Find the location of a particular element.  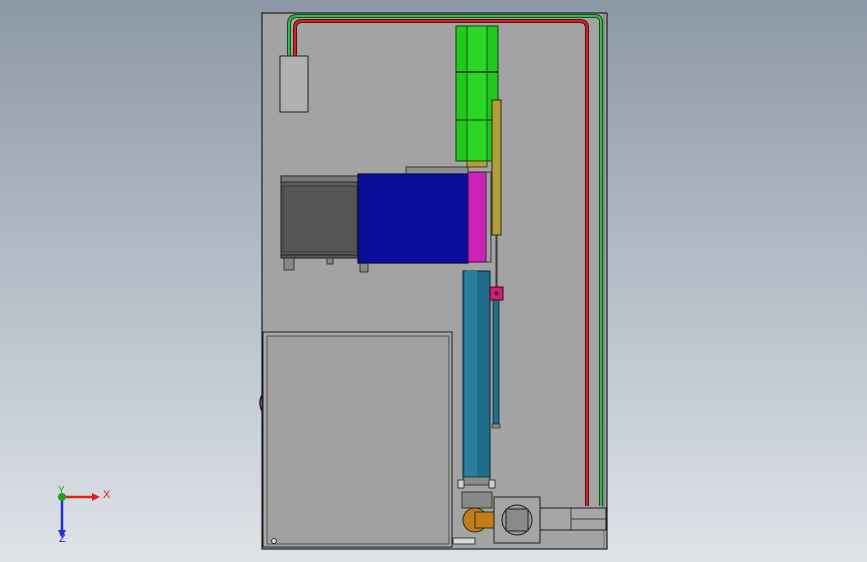

controller-box is located at coordinates (294, 84).